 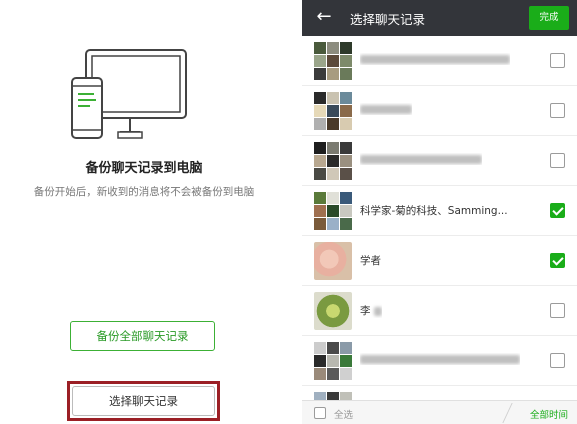 What do you see at coordinates (370, 261) in the screenshot?
I see `chat-name: 学者` at bounding box center [370, 261].